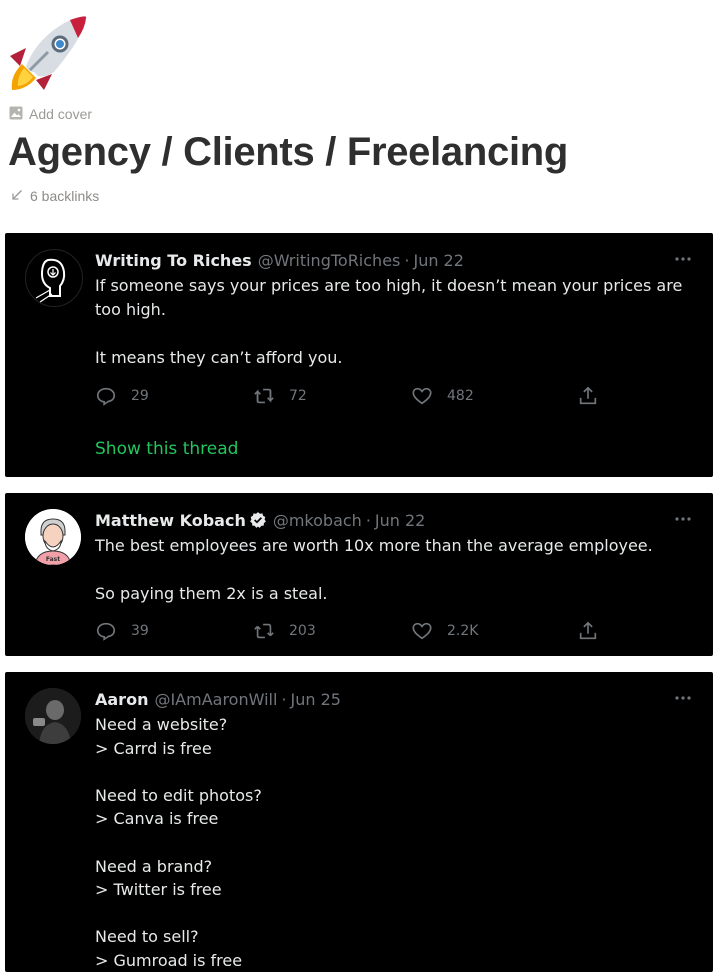 The height and width of the screenshot is (972, 720). I want to click on show-thread-link: Show this thread, so click(166, 449).